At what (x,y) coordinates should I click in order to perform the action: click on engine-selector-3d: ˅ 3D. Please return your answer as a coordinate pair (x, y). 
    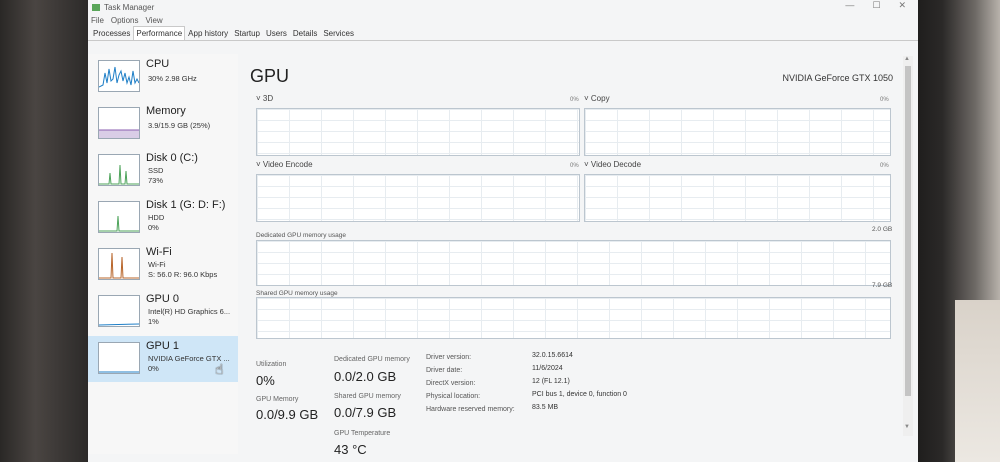
    Looking at the image, I should click on (264, 98).